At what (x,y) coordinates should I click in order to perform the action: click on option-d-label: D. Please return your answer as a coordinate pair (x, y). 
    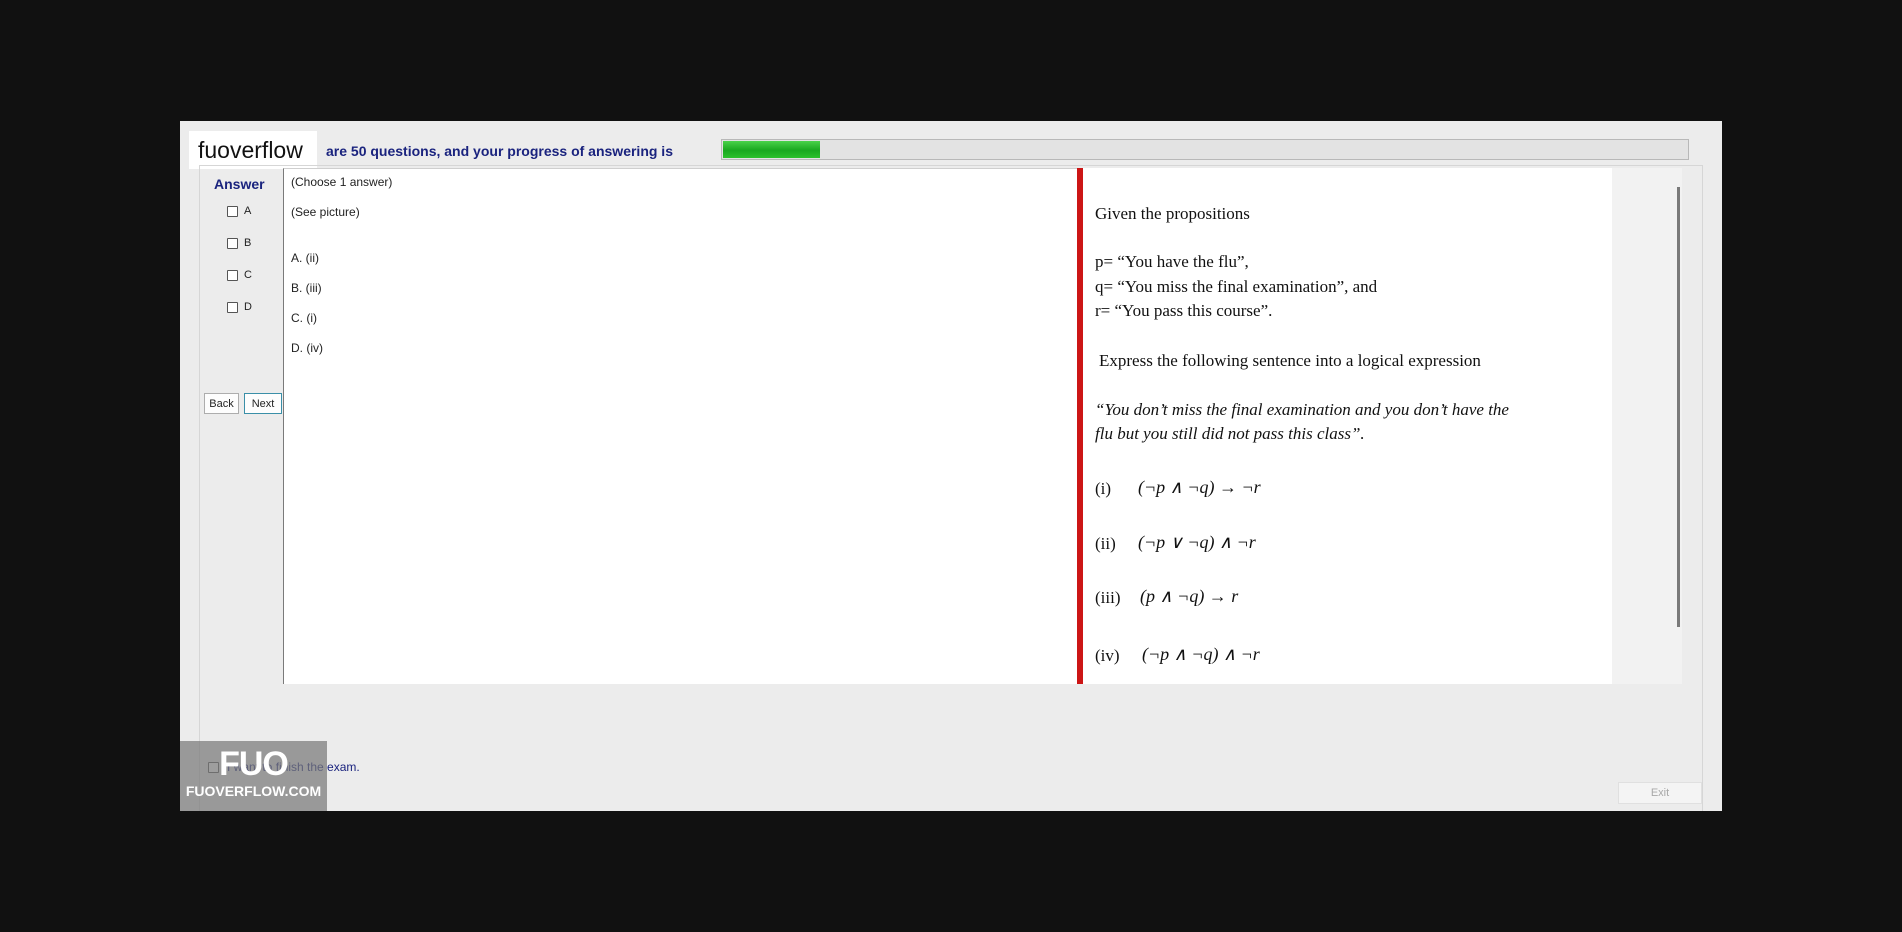
    Looking at the image, I should click on (248, 307).